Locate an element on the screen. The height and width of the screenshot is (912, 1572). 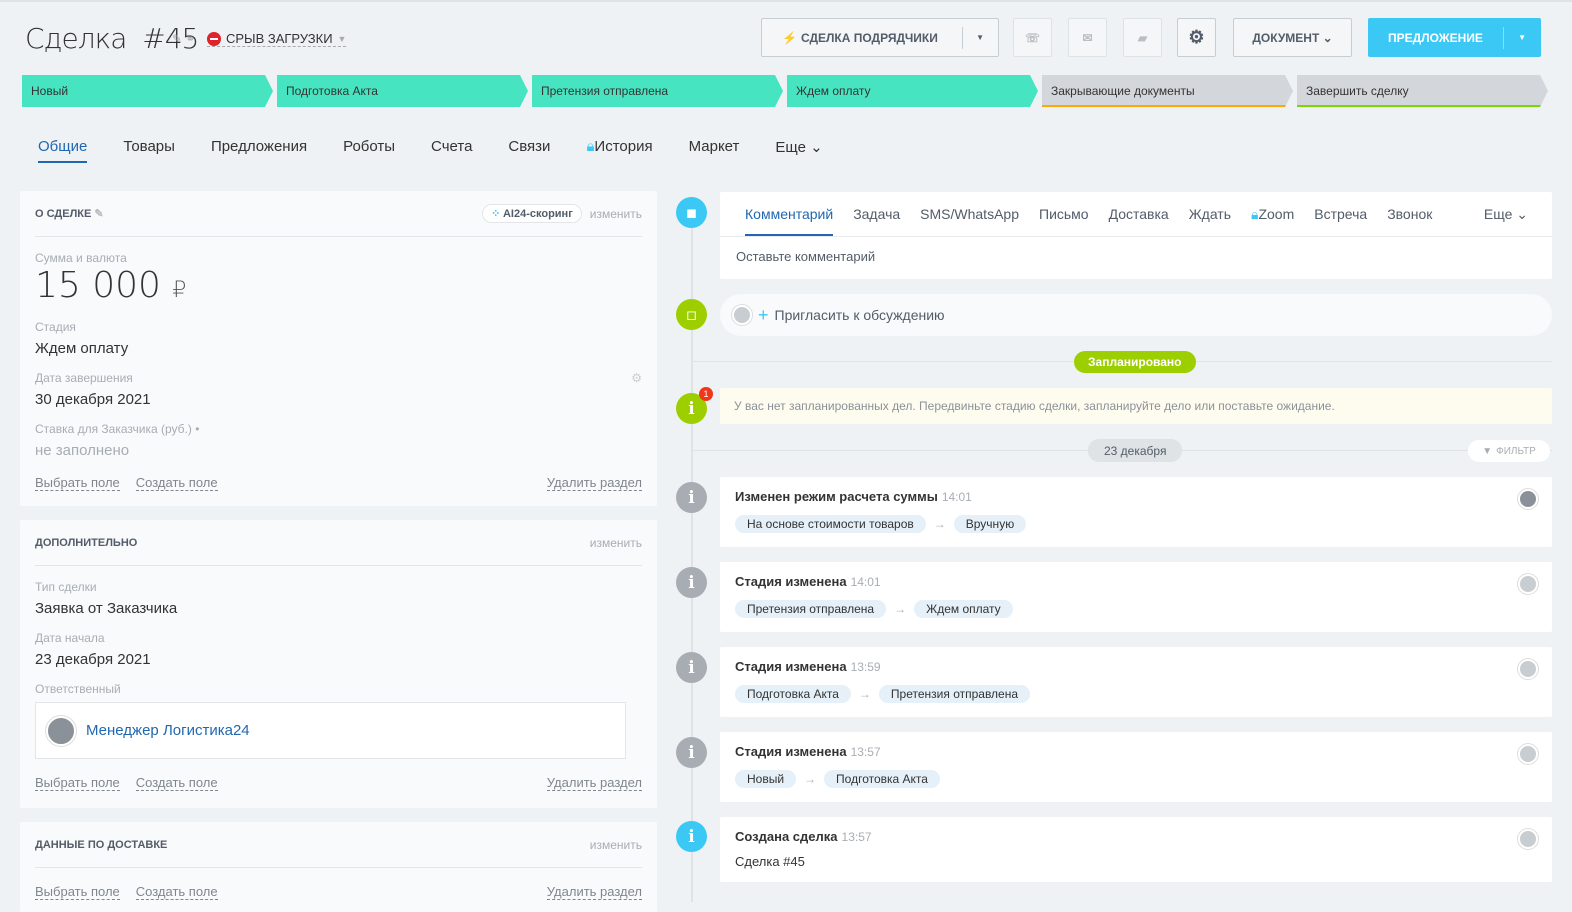
tab-task: Задача is located at coordinates (876, 214).